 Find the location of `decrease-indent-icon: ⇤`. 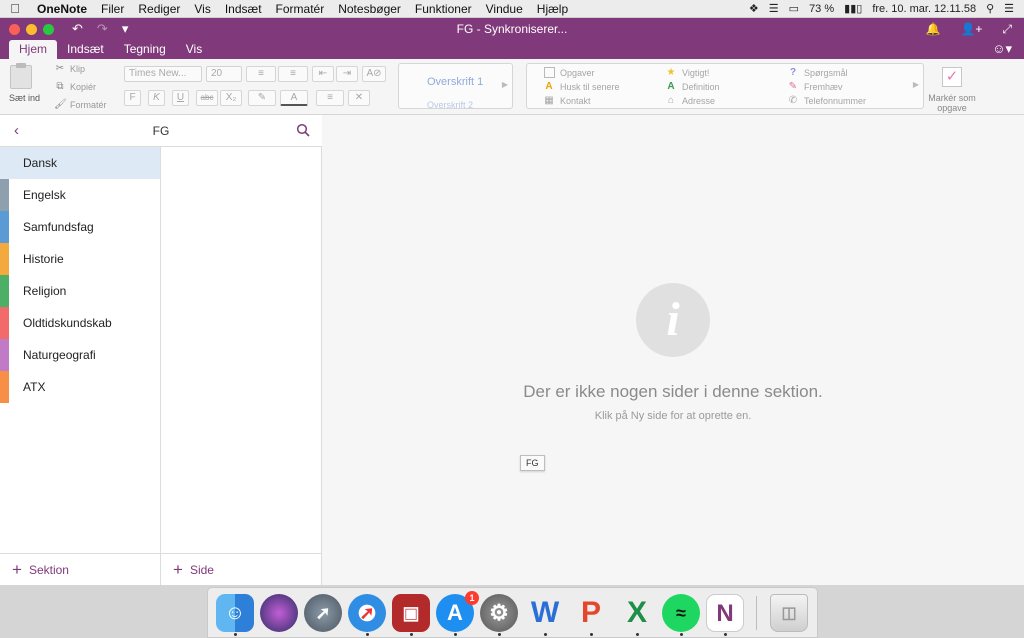

decrease-indent-icon: ⇤ is located at coordinates (323, 74).